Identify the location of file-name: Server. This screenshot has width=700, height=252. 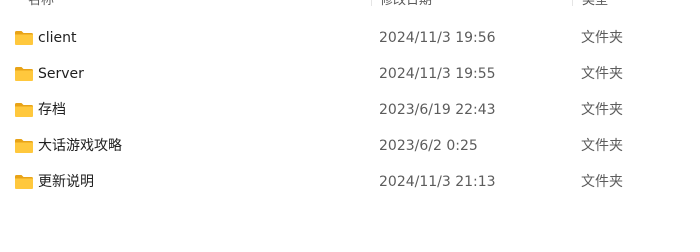
(61, 74).